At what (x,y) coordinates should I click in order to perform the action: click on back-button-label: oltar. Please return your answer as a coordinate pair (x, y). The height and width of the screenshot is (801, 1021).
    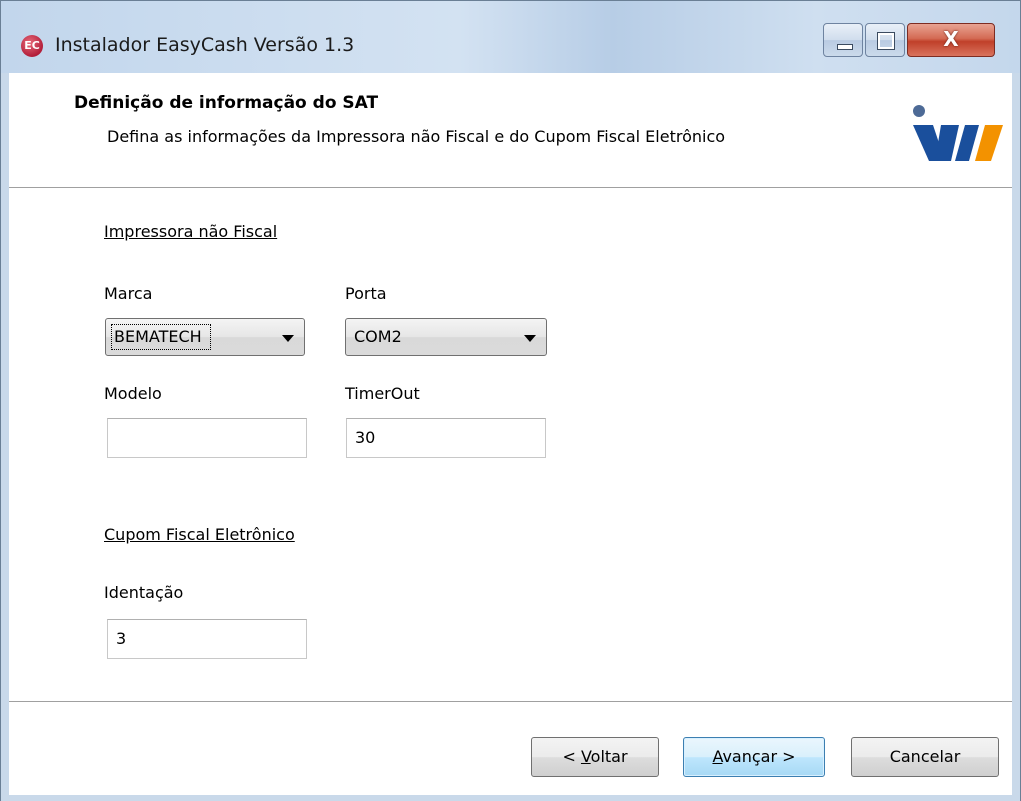
    Looking at the image, I should click on (609, 756).